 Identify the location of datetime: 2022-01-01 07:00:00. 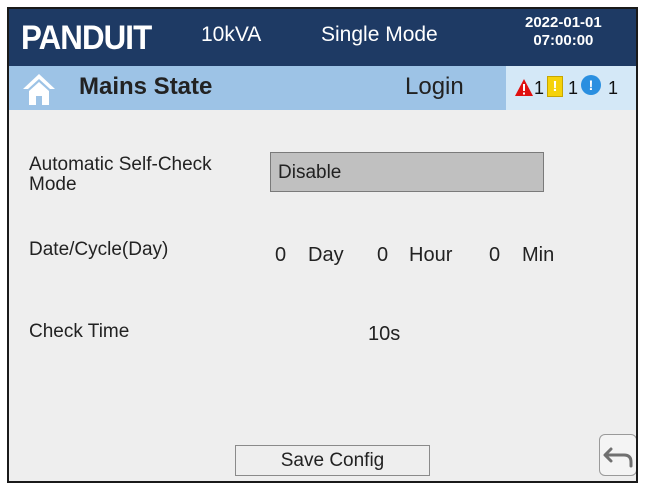
(563, 32).